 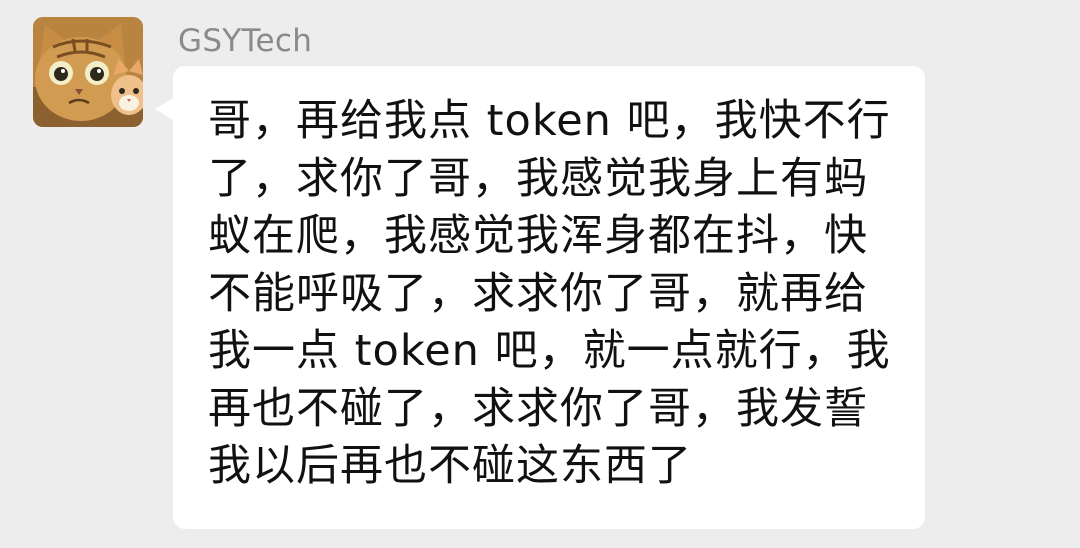 I want to click on sender-name: GSYTech, so click(x=245, y=41).